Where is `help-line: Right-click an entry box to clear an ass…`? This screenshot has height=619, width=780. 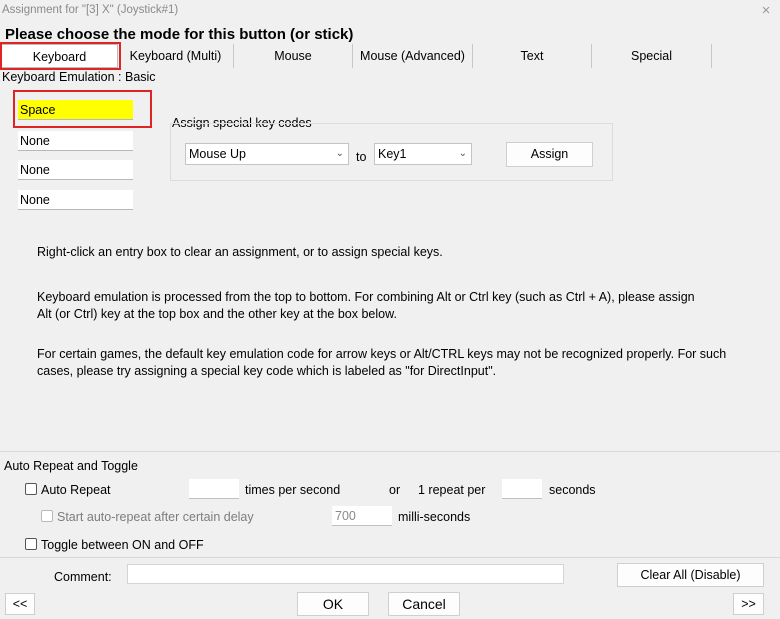 help-line: Right-click an entry box to clear an ass… is located at coordinates (240, 252).